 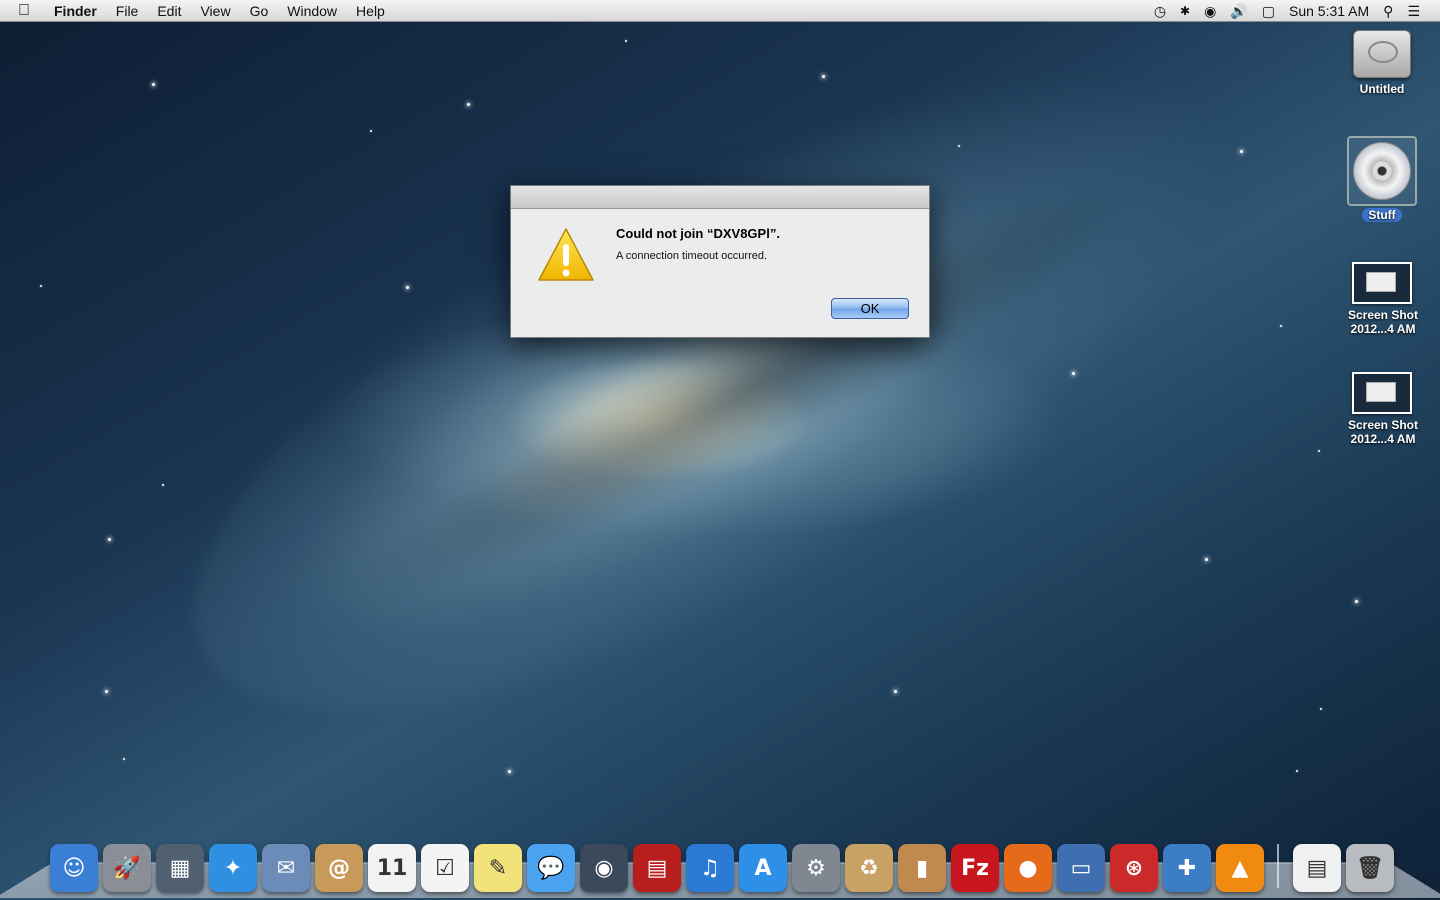 What do you see at coordinates (1382, 171) in the screenshot?
I see `cd-disc-icon` at bounding box center [1382, 171].